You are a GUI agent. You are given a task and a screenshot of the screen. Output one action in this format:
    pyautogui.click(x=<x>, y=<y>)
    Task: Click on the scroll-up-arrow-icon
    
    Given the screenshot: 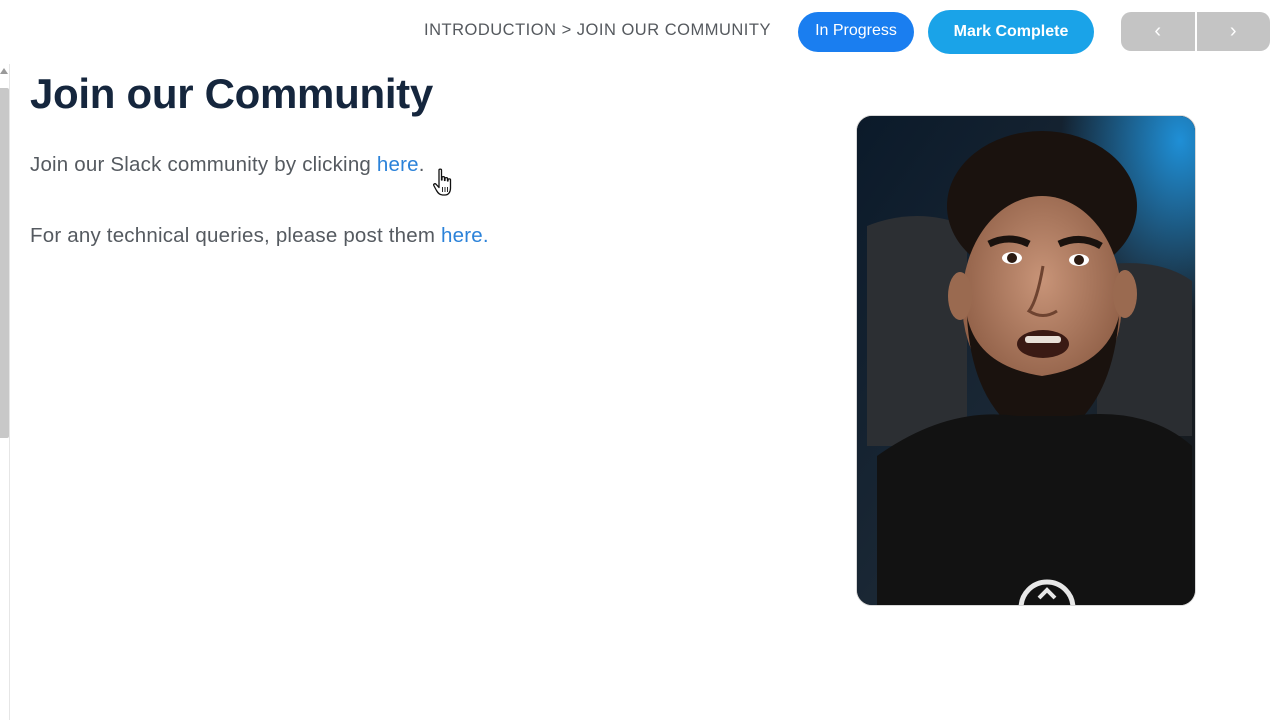 What is the action you would take?
    pyautogui.click(x=4, y=71)
    